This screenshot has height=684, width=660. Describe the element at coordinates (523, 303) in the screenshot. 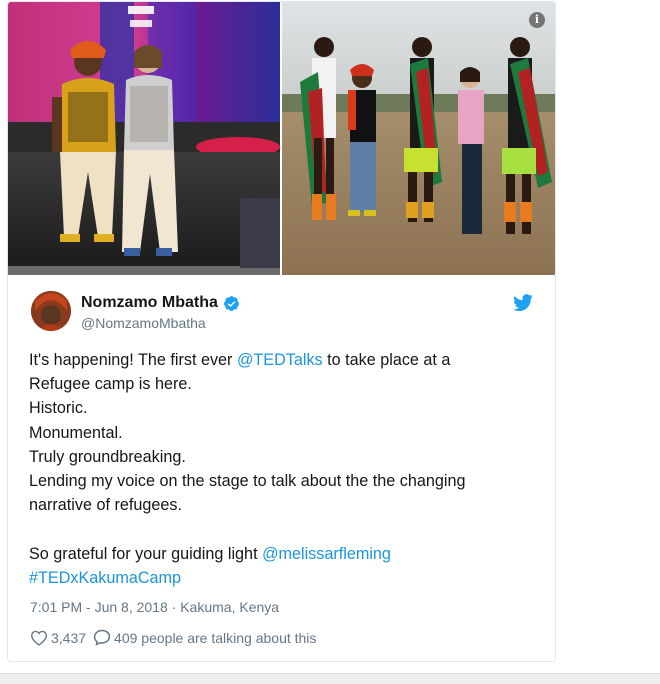

I see `twitter-bird-icon` at that location.